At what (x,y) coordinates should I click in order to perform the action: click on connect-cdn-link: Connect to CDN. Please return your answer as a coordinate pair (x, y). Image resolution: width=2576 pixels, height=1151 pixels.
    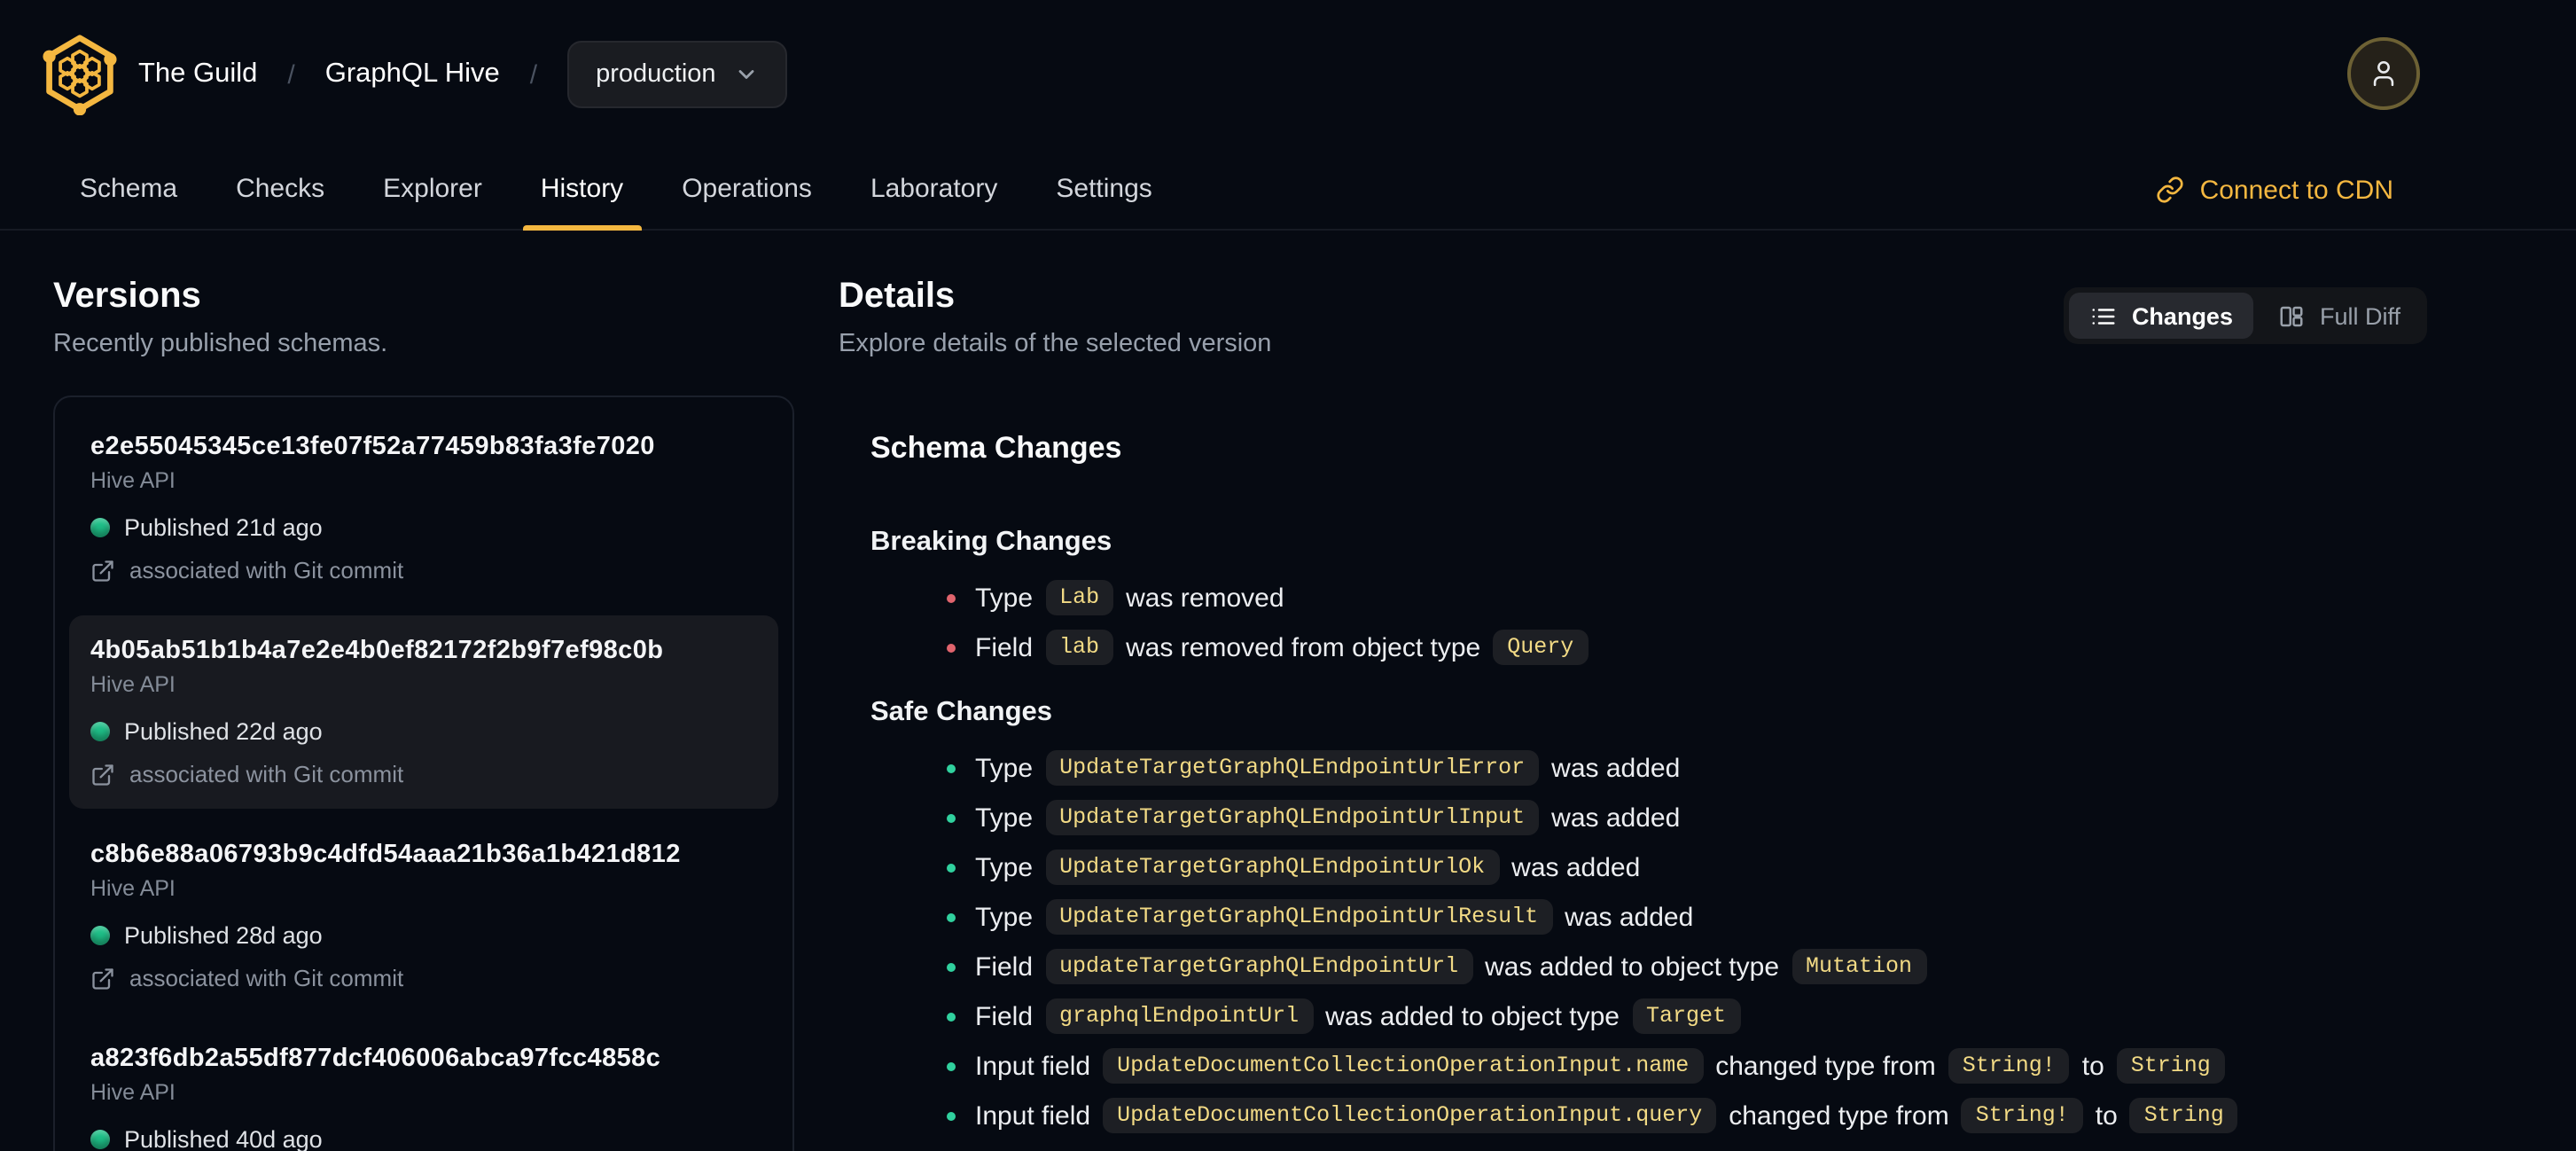
    Looking at the image, I should click on (2274, 190).